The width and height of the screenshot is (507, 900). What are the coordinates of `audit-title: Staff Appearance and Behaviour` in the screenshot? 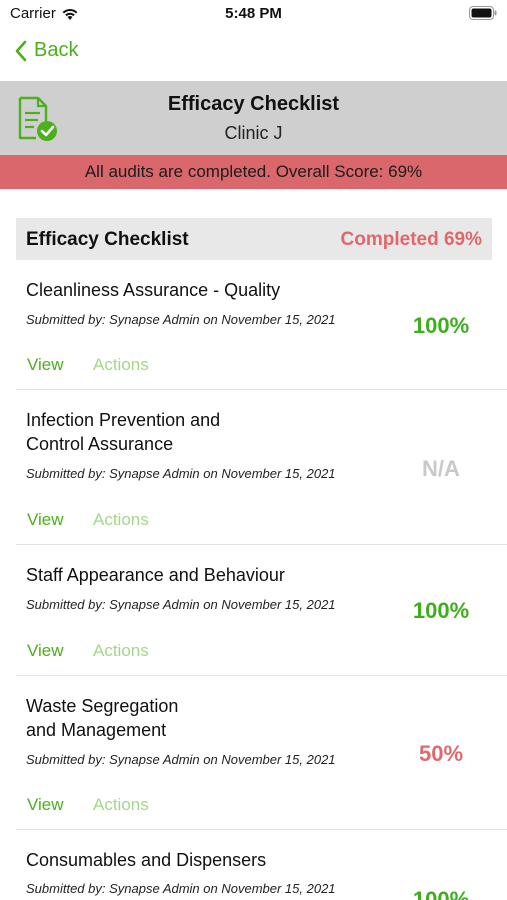 It's located at (176, 575).